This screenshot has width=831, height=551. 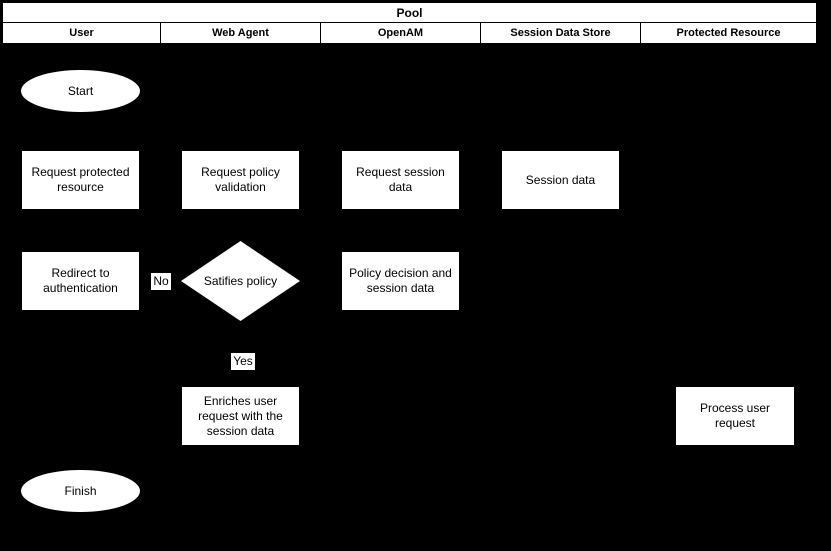 What do you see at coordinates (728, 33) in the screenshot?
I see `lane-header-protected-resource: Protected Resource` at bounding box center [728, 33].